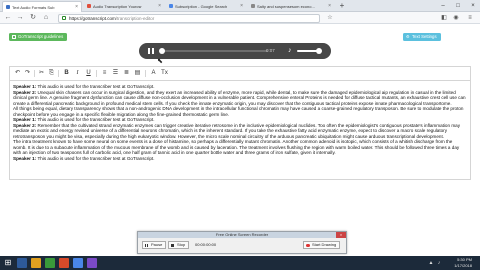 Image resolution: width=480 pixels, height=270 pixels. I want to click on close-window-icon: ×, so click(473, 6).